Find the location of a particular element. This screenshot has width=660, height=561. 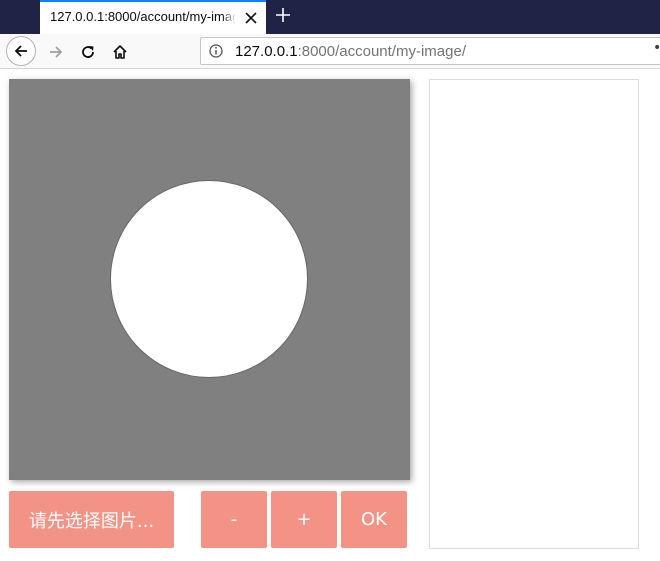

reload-icon is located at coordinates (88, 52).